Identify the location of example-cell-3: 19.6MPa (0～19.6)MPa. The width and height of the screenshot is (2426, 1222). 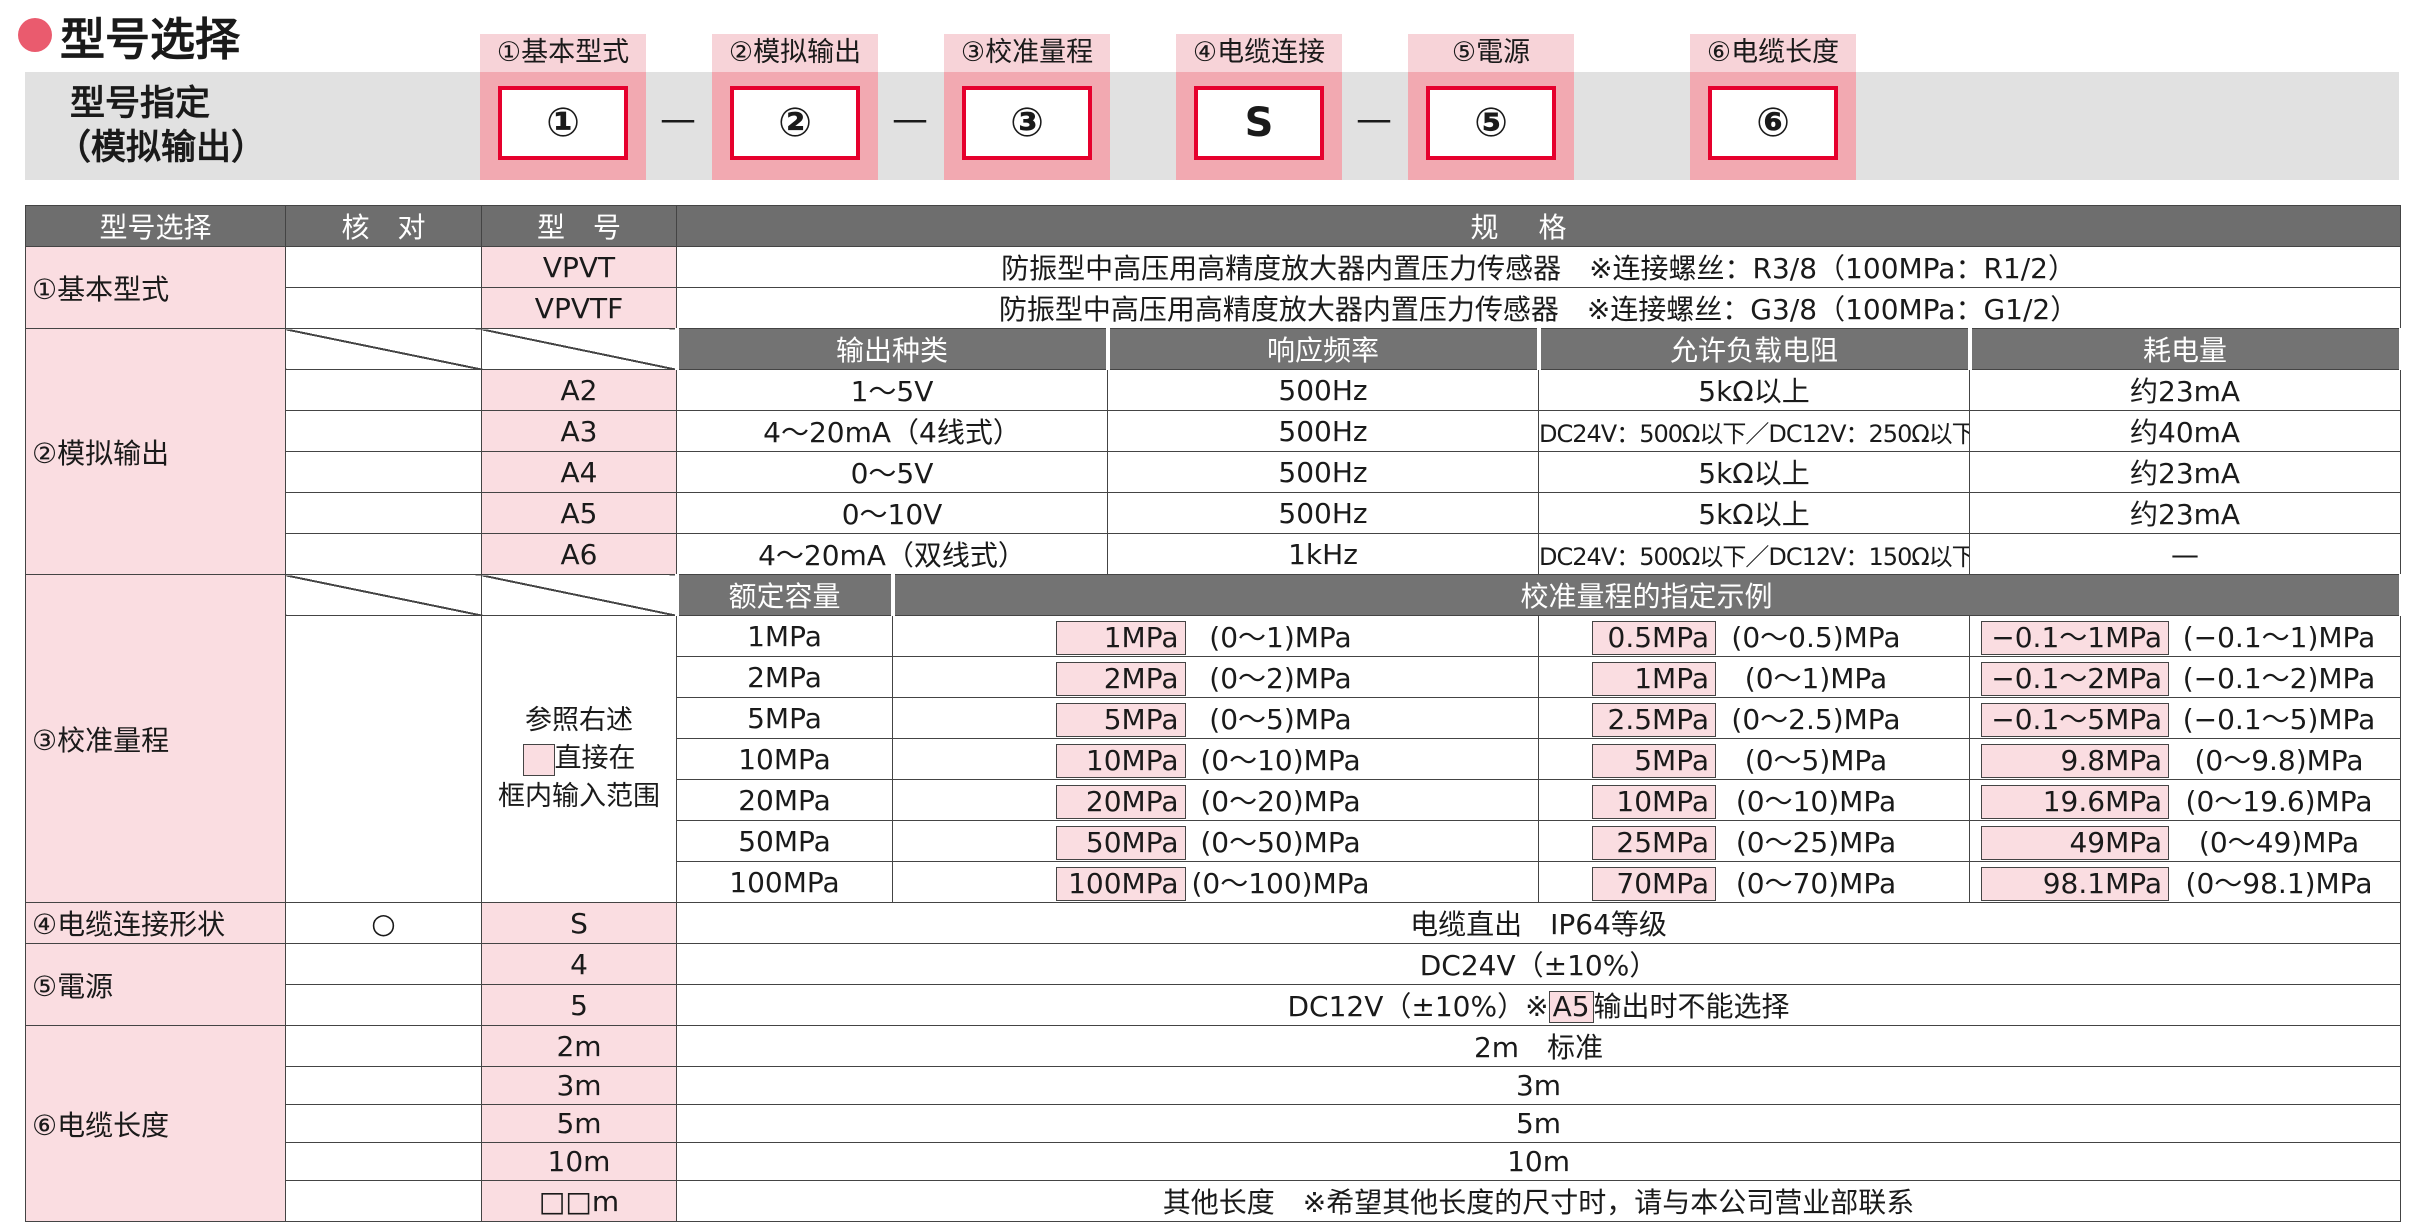
(2185, 800).